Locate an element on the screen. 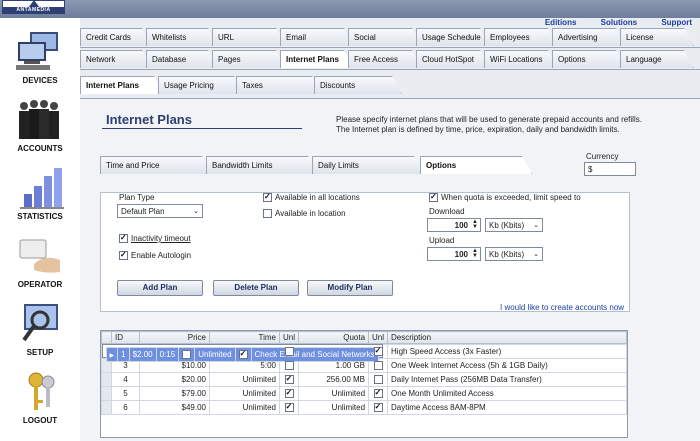 The height and width of the screenshot is (441, 700). title-underline is located at coordinates (202, 128).